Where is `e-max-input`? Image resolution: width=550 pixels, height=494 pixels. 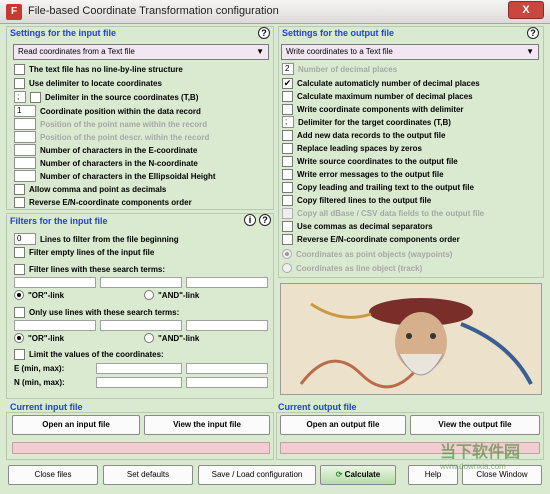
e-max-input is located at coordinates (227, 368).